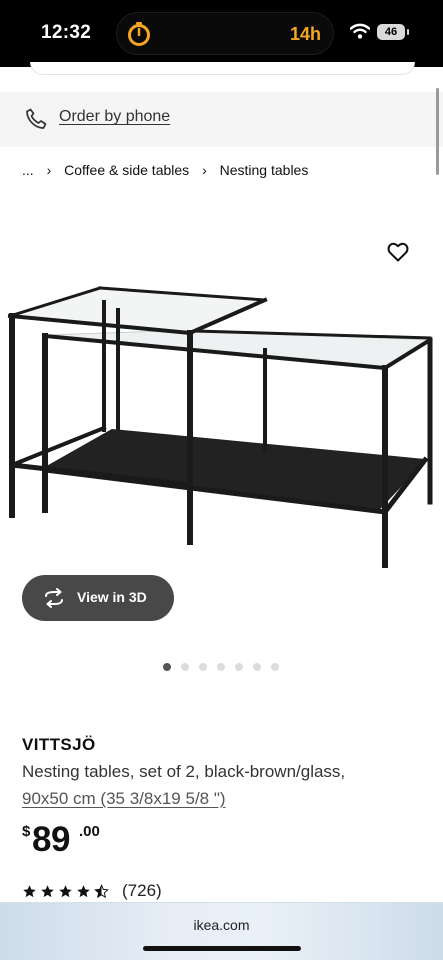  Describe the element at coordinates (222, 68) in the screenshot. I see `search-field-edge` at that location.